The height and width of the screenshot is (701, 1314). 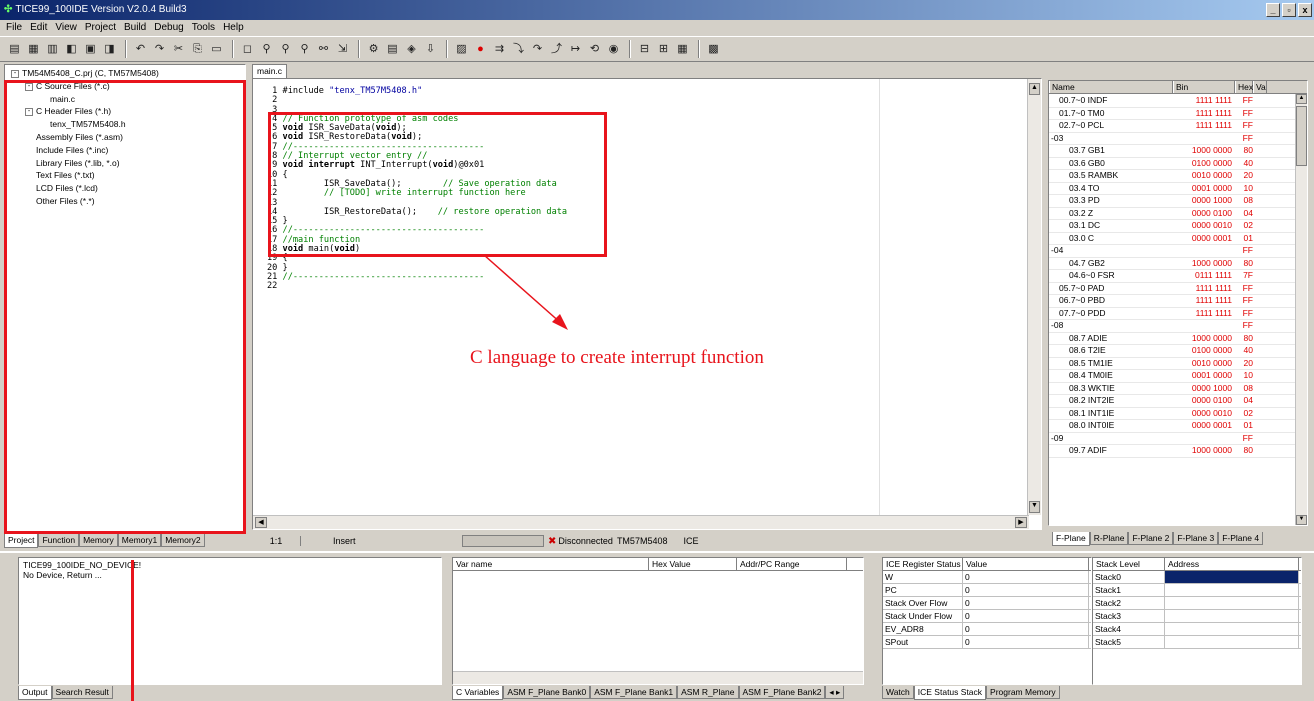 What do you see at coordinates (1172, 289) in the screenshot?
I see `register-row: 05.7~0 PAD 1111 1111 FF` at bounding box center [1172, 289].